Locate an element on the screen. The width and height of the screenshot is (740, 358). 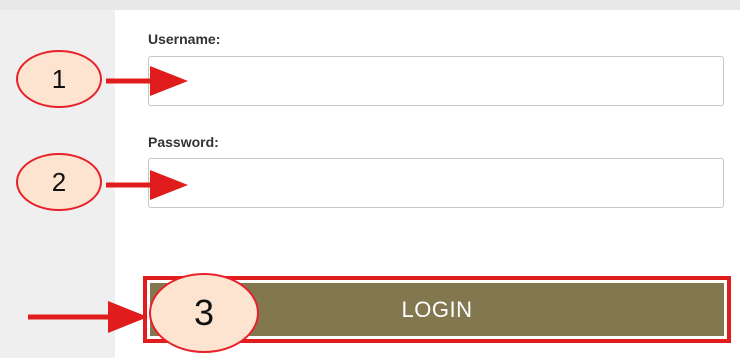
step-marker-2: 2 is located at coordinates (59, 182).